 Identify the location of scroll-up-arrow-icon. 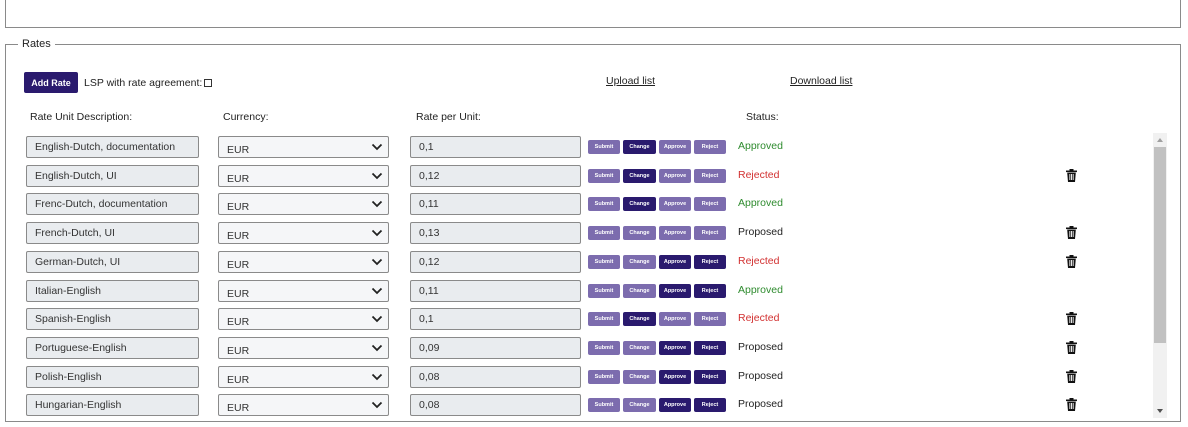
(1160, 140).